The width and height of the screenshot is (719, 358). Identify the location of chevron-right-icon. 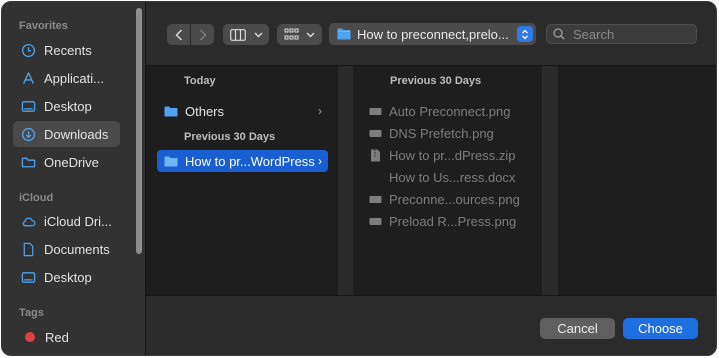
(203, 34).